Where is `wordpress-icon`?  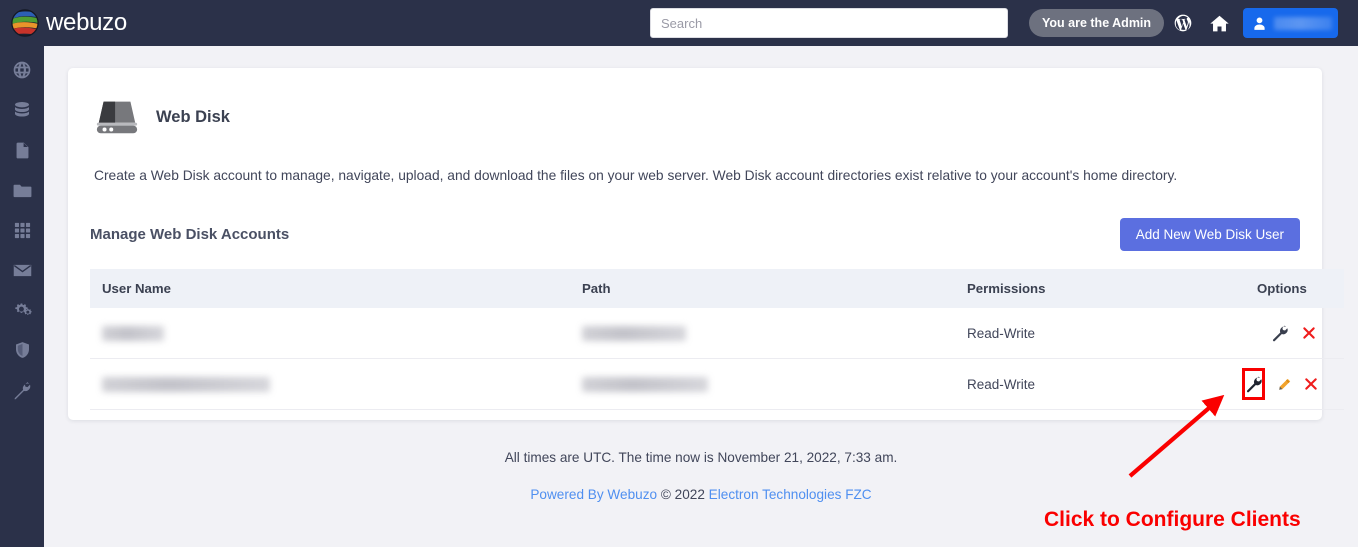 wordpress-icon is located at coordinates (1183, 23).